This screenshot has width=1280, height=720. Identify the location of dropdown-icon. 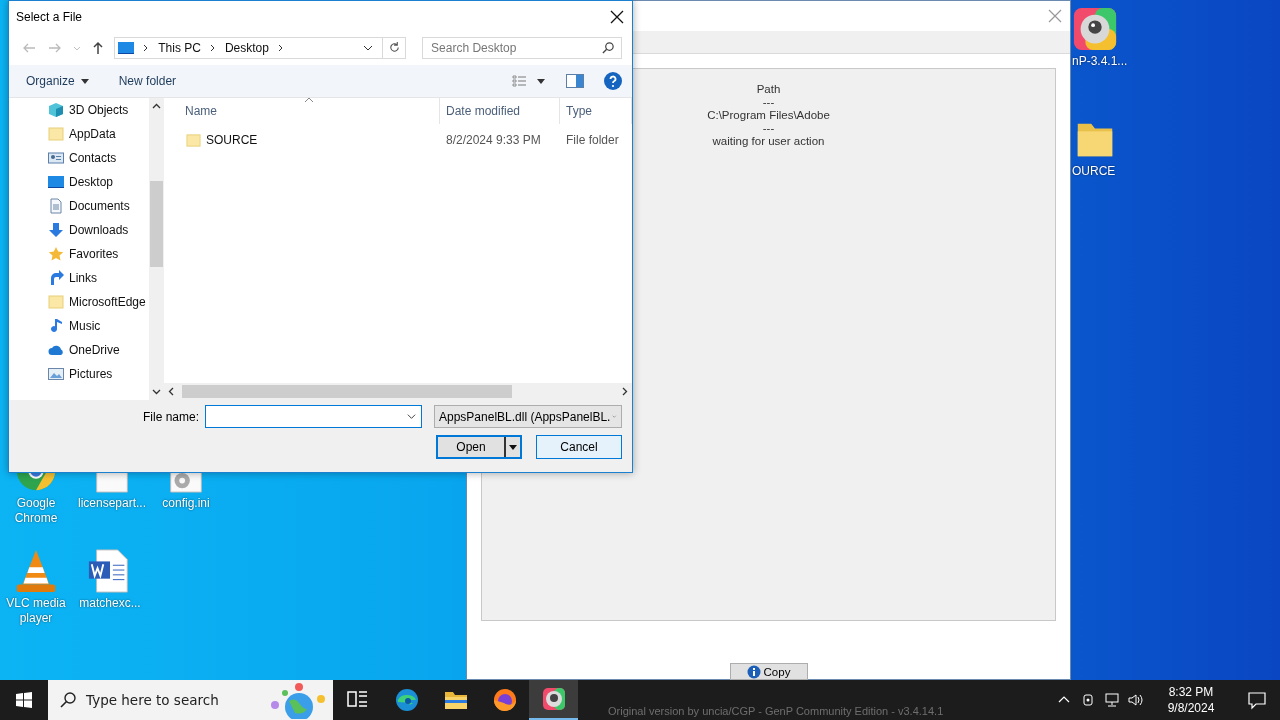
(411, 416).